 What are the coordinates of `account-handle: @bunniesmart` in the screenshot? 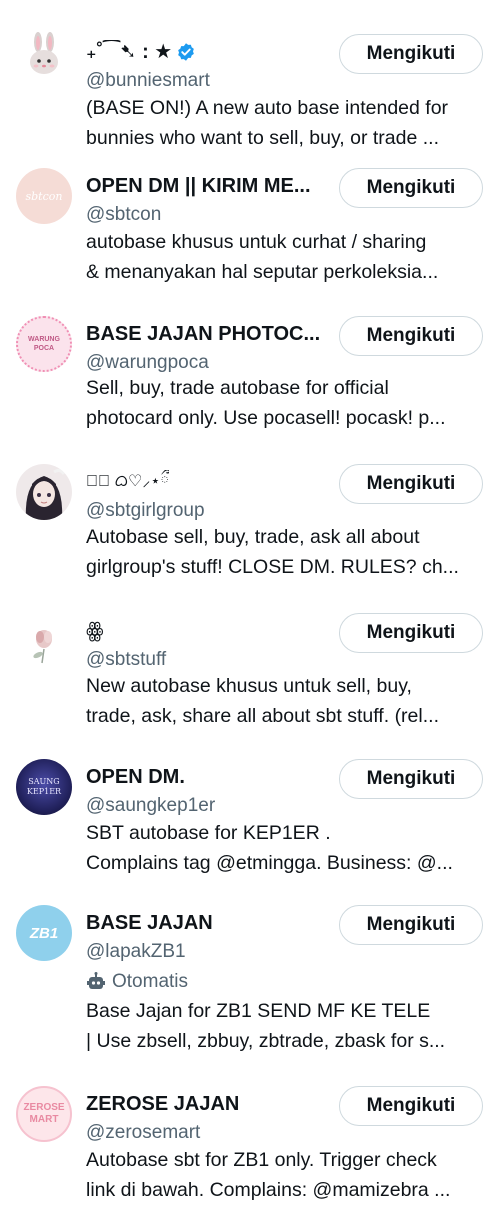 It's located at (148, 80).